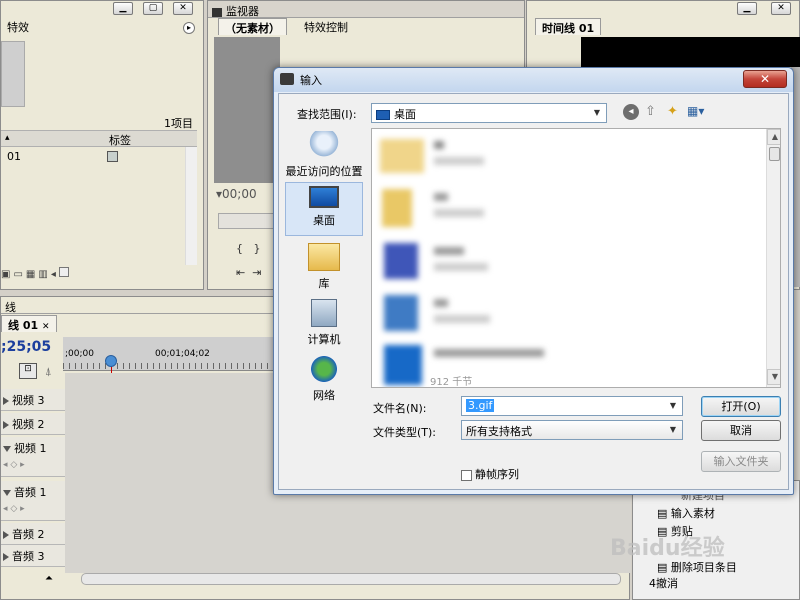 The image size is (800, 600). Describe the element at coordinates (631, 112) in the screenshot. I see `back-icon: ◂` at that location.